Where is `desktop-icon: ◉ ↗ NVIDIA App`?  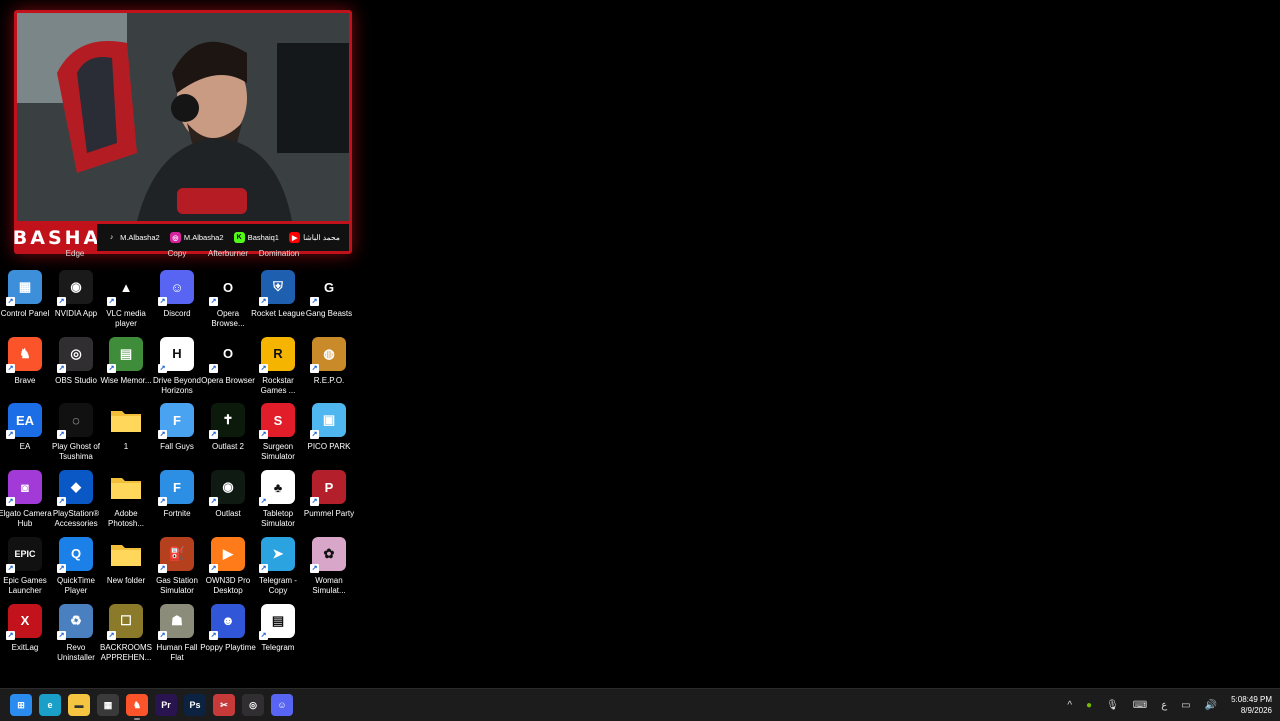
desktop-icon: ◉ ↗ NVIDIA App is located at coordinates (76, 294).